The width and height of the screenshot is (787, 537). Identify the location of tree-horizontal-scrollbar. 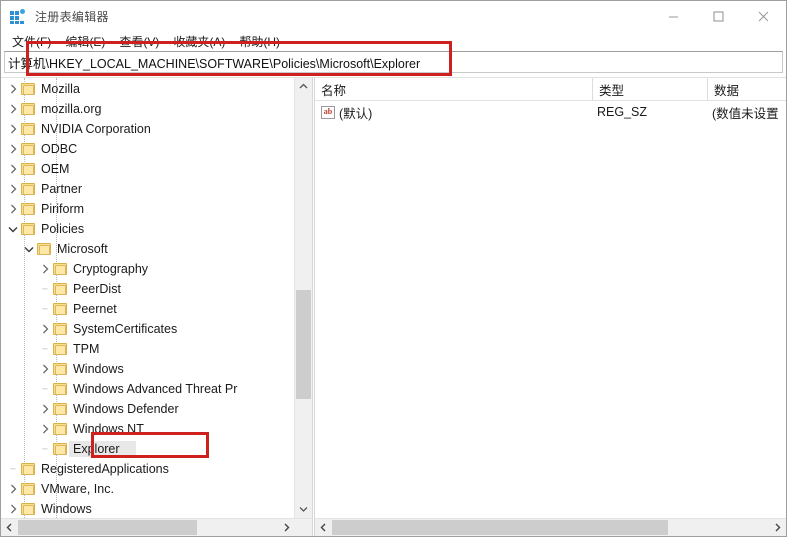
(156, 527).